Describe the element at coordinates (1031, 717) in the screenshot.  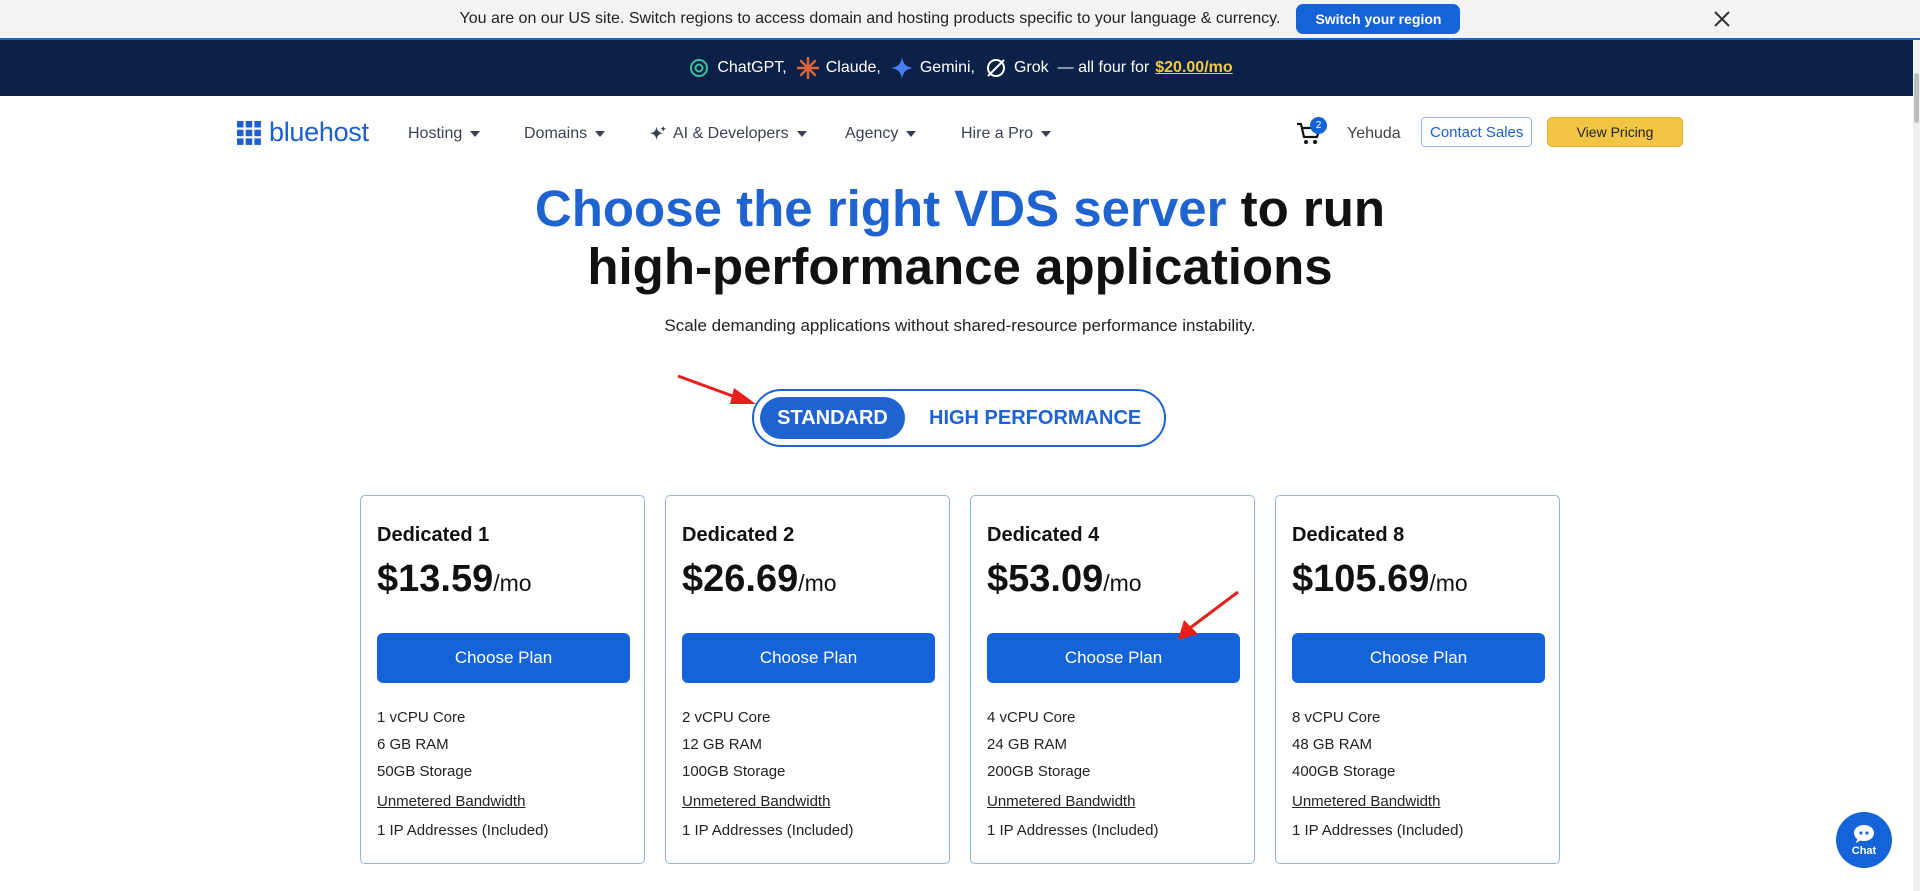
I see `plan-feature-cpu: 4 vCPU Core` at that location.